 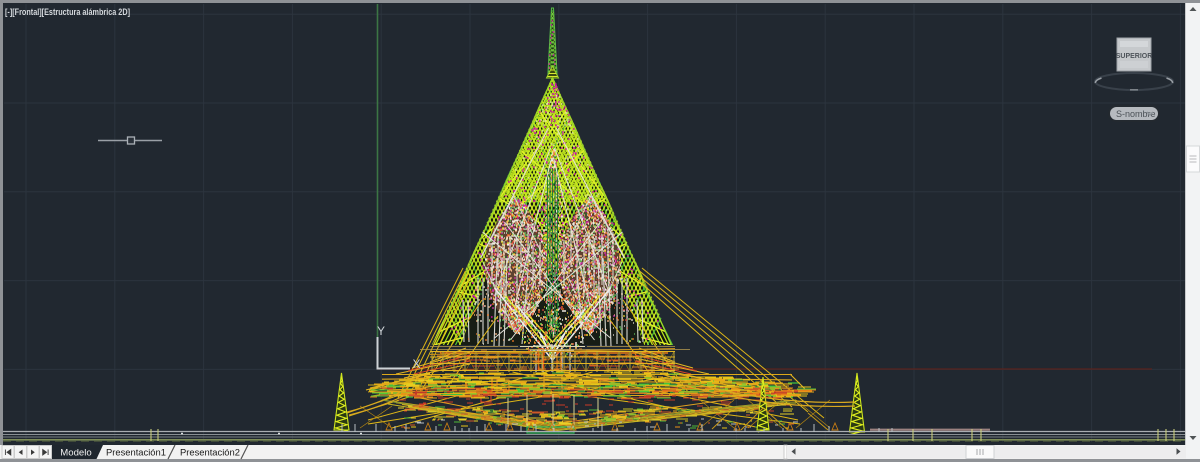 I want to click on svg-text: Modelo, so click(x=75, y=453).